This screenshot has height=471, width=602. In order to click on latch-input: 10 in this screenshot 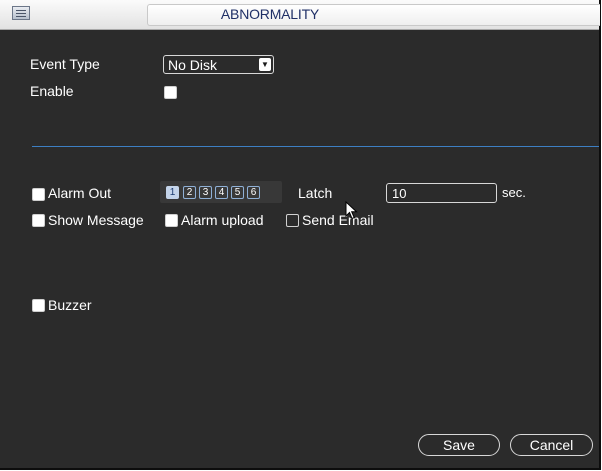, I will do `click(441, 193)`.